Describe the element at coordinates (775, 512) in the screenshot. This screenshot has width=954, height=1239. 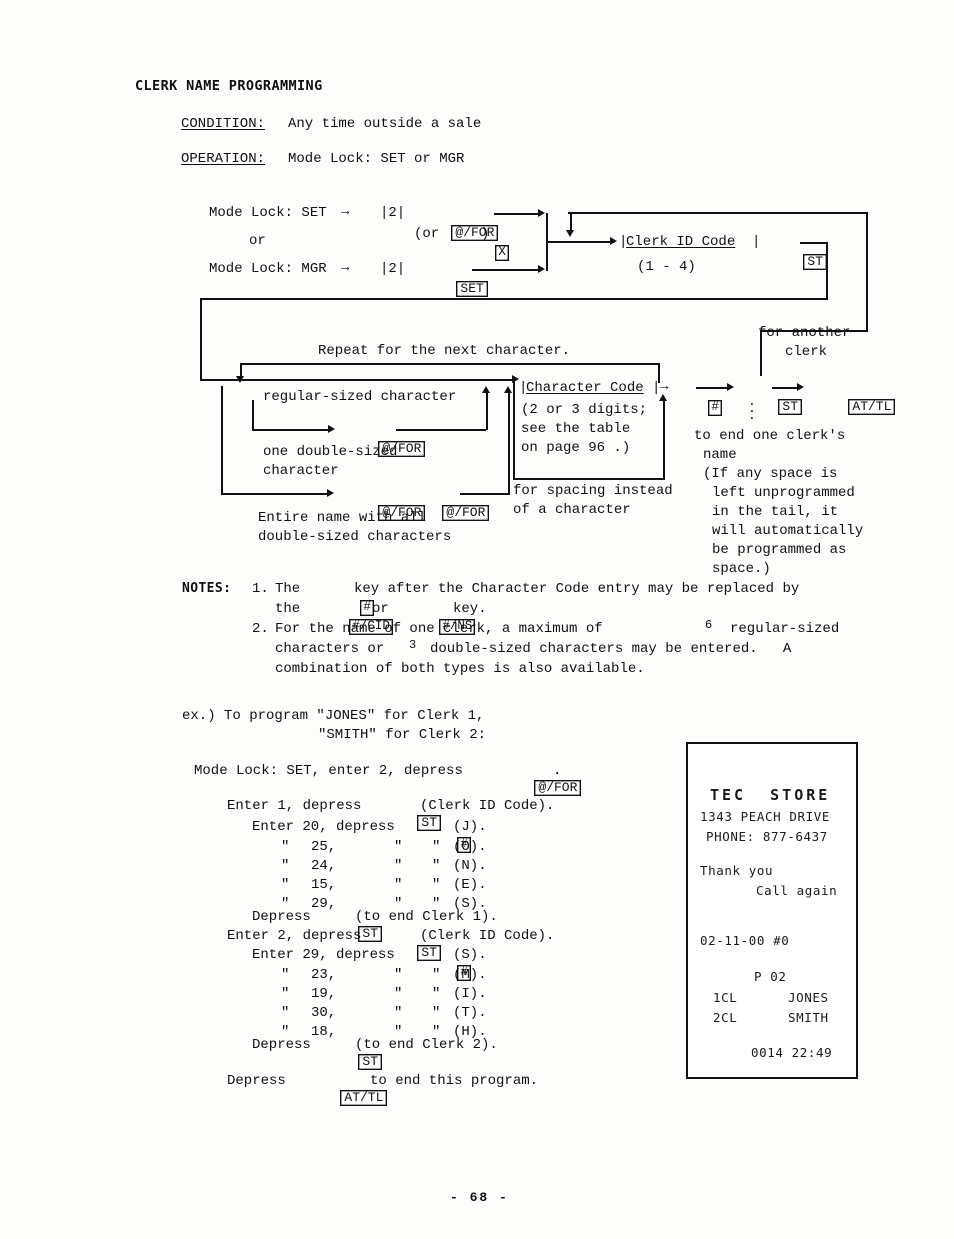
I see `end-clerk-line5: in the tail, it` at that location.